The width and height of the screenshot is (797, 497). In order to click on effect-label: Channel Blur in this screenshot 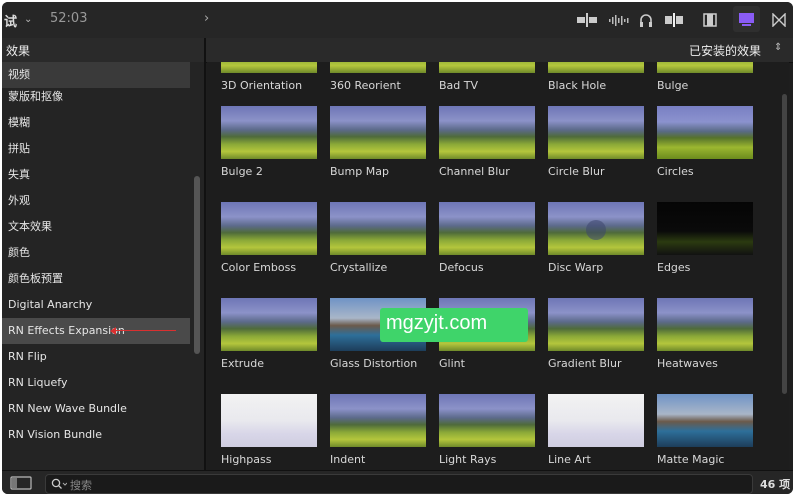, I will do `click(474, 171)`.